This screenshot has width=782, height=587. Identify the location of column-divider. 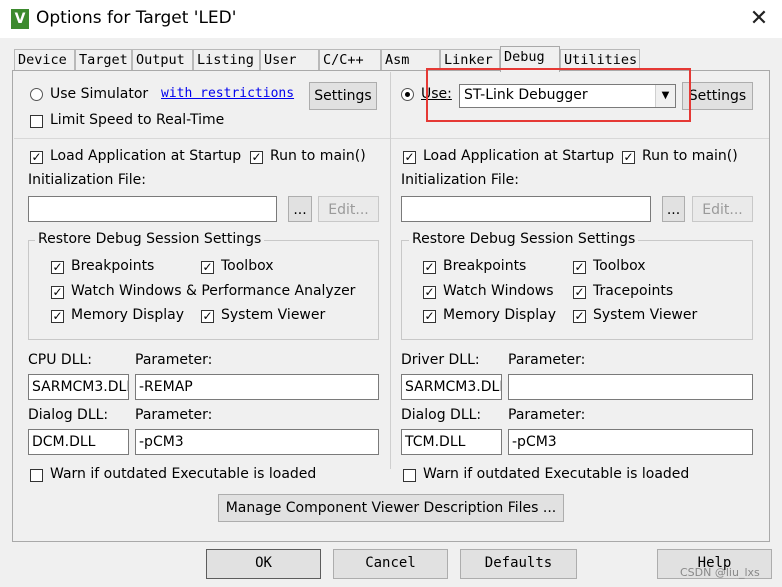
(390, 270).